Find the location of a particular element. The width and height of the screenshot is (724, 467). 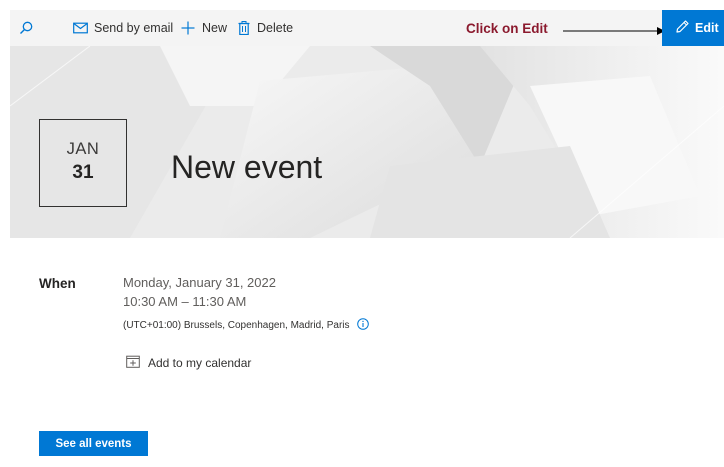

event-month: JAN is located at coordinates (83, 149).